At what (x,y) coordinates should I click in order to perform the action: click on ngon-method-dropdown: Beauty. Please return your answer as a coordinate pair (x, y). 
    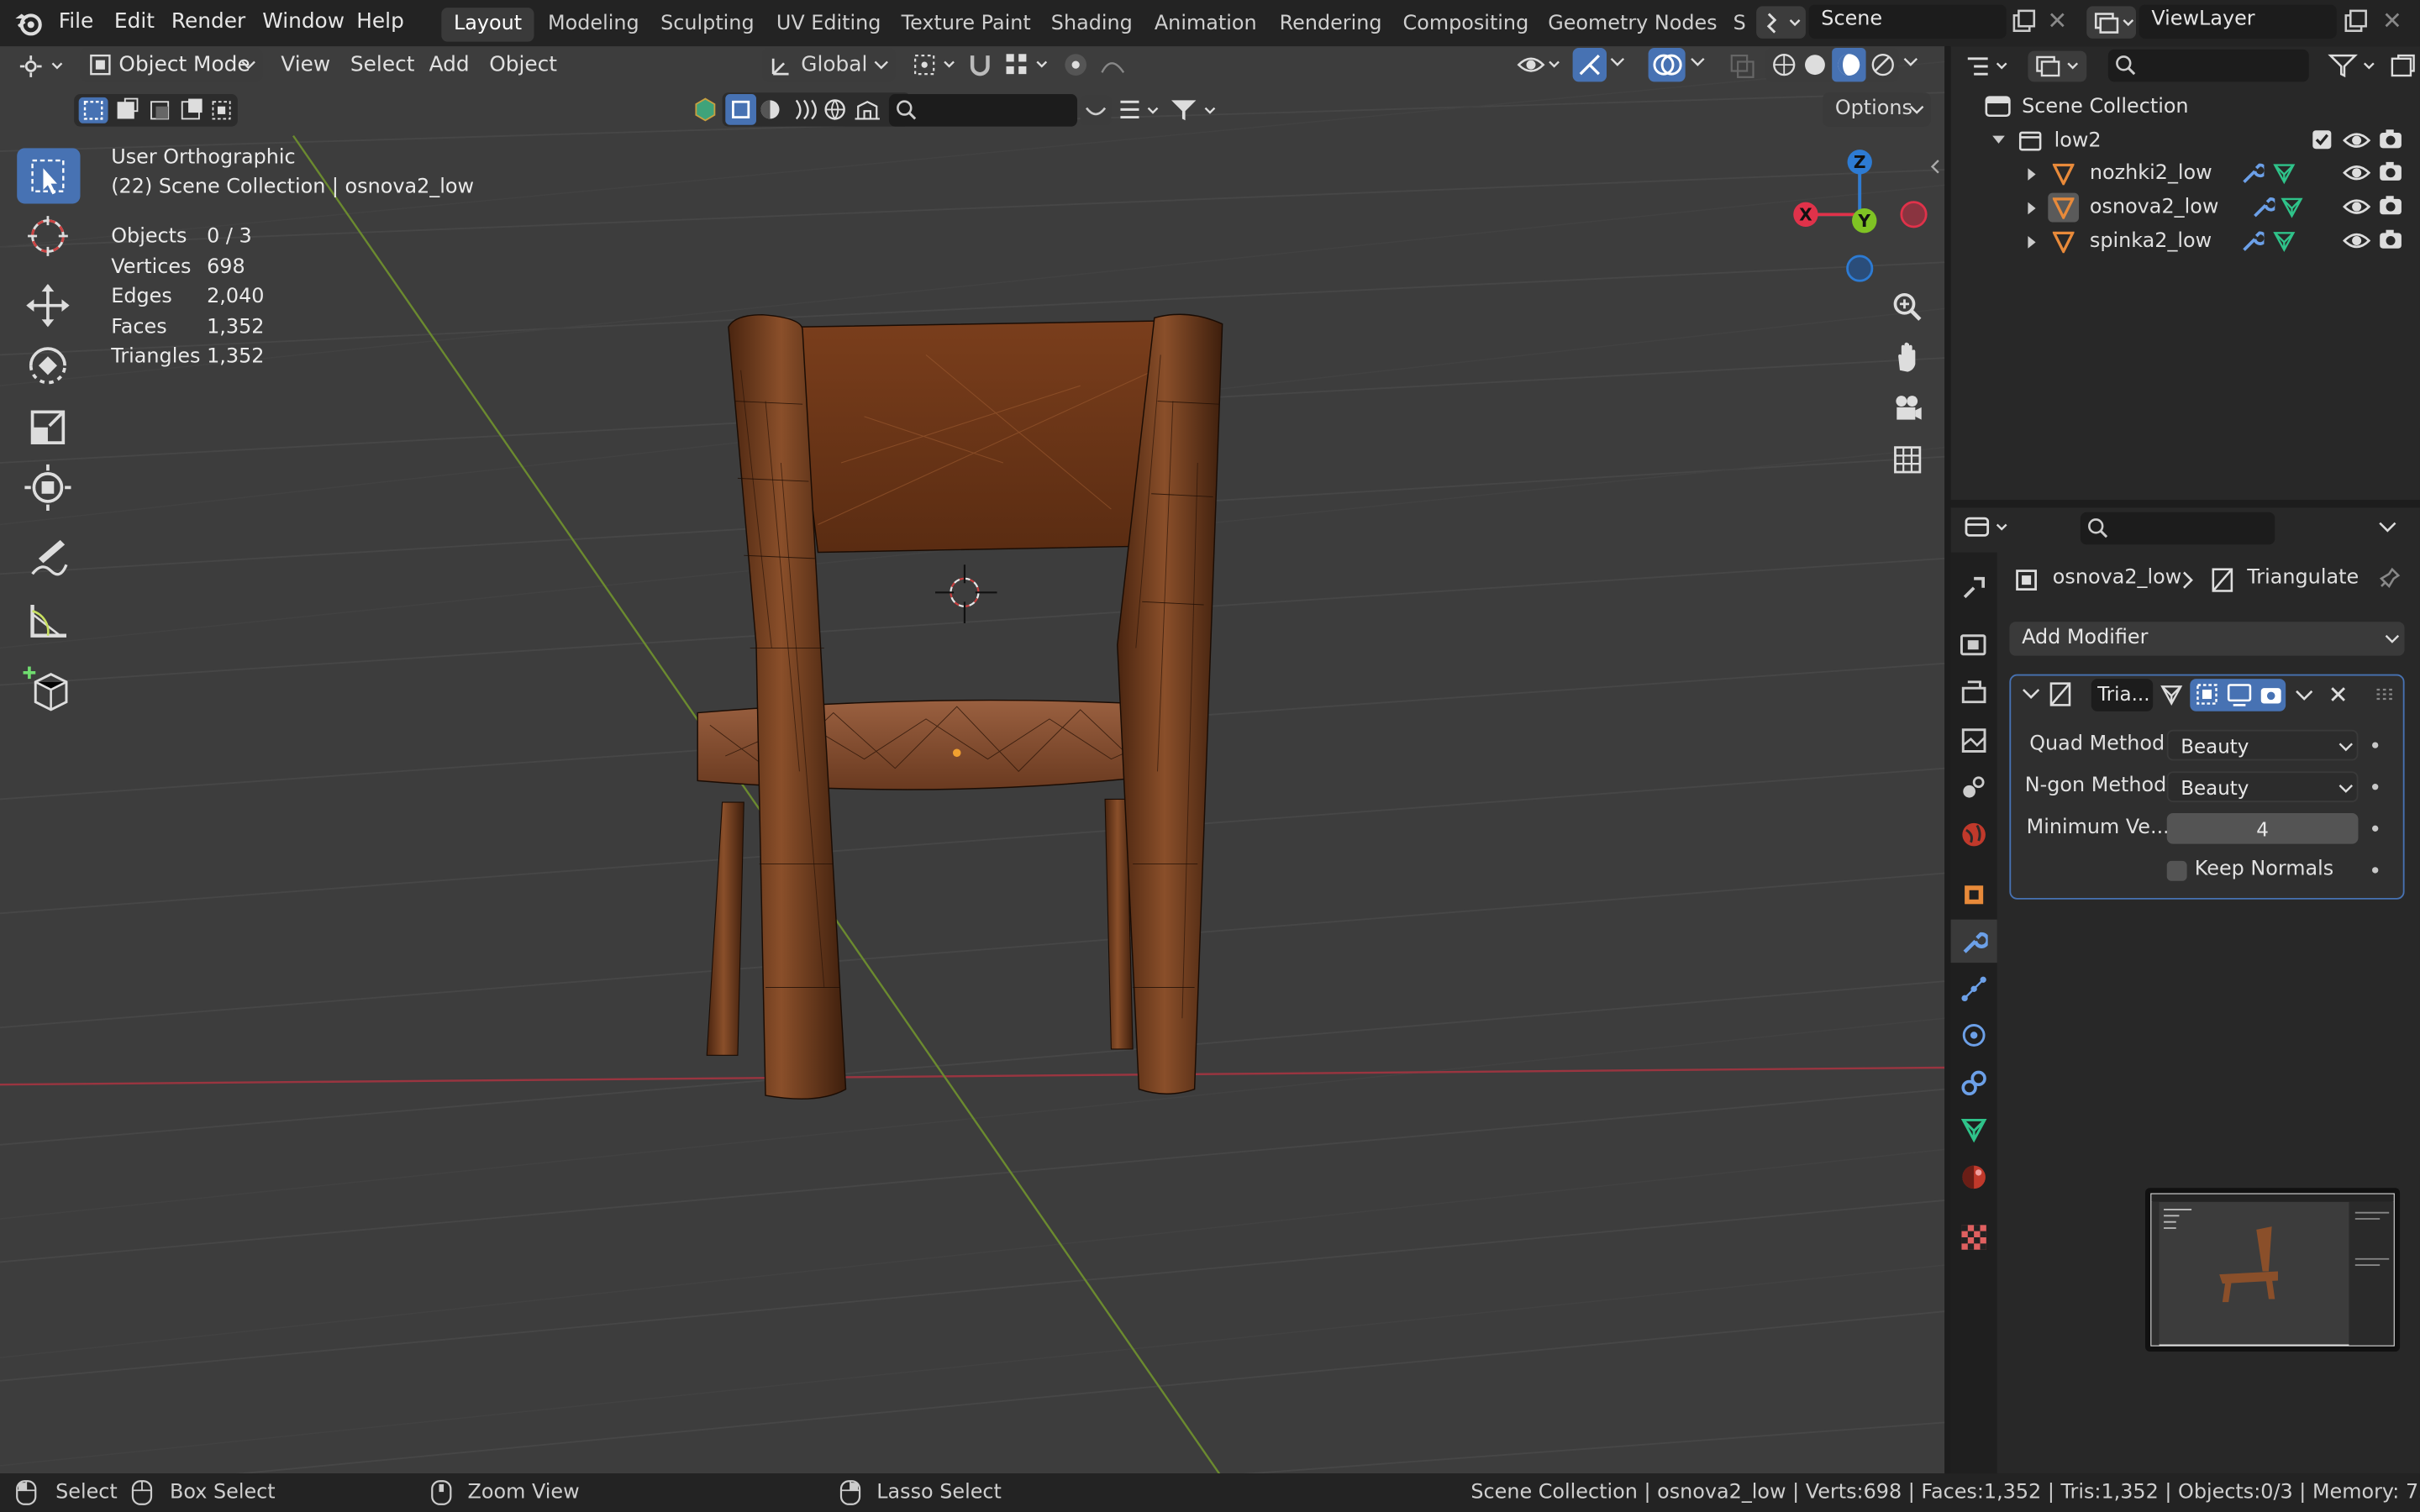
    Looking at the image, I should click on (2263, 787).